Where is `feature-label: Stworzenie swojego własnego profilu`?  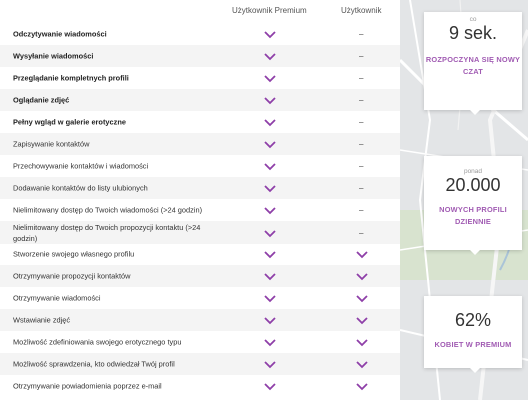 feature-label: Stworzenie swojego własnego profilu is located at coordinates (74, 254).